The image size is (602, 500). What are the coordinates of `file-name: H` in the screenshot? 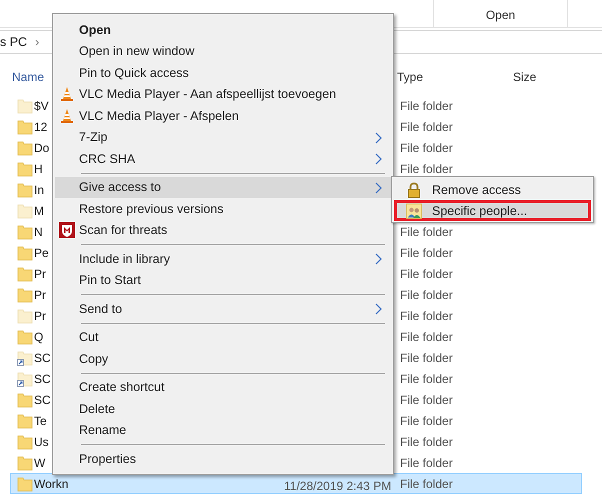 It's located at (38, 169).